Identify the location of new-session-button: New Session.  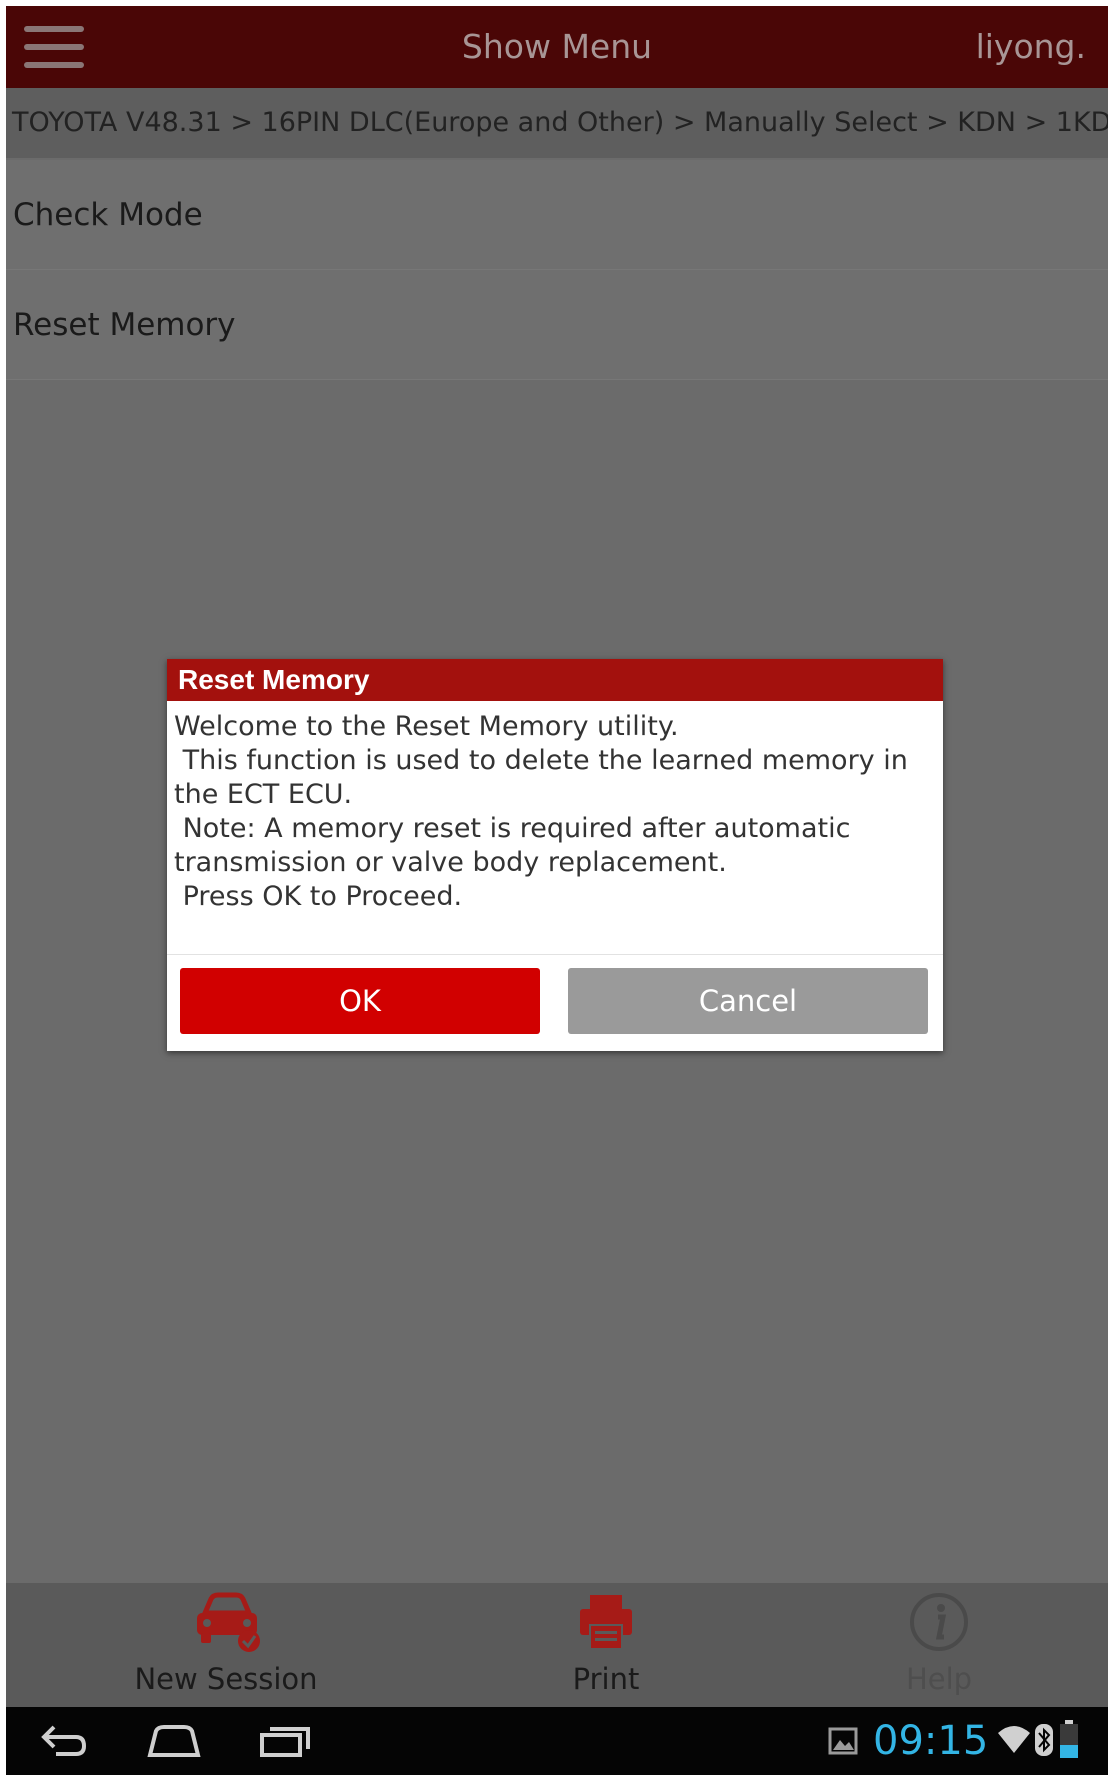
(226, 1645).